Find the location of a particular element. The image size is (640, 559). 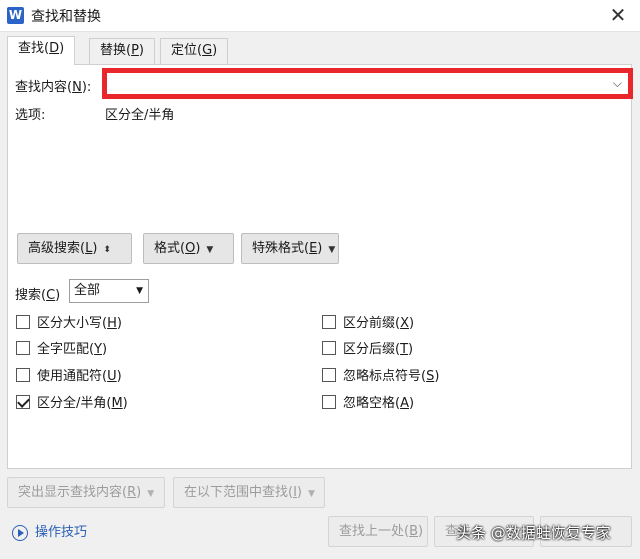

ignore-punctuation-checkbox: 忽略标点符号(S) is located at coordinates (380, 375).